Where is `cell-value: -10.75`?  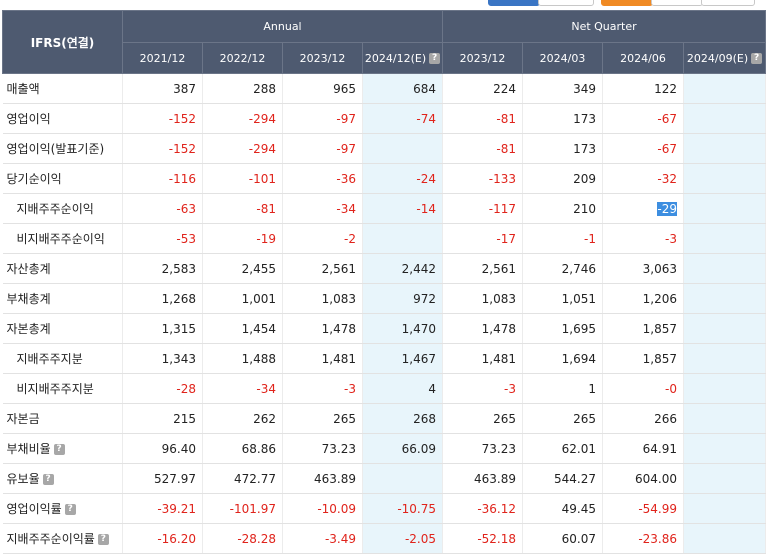
cell-value: -10.75 is located at coordinates (416, 508).